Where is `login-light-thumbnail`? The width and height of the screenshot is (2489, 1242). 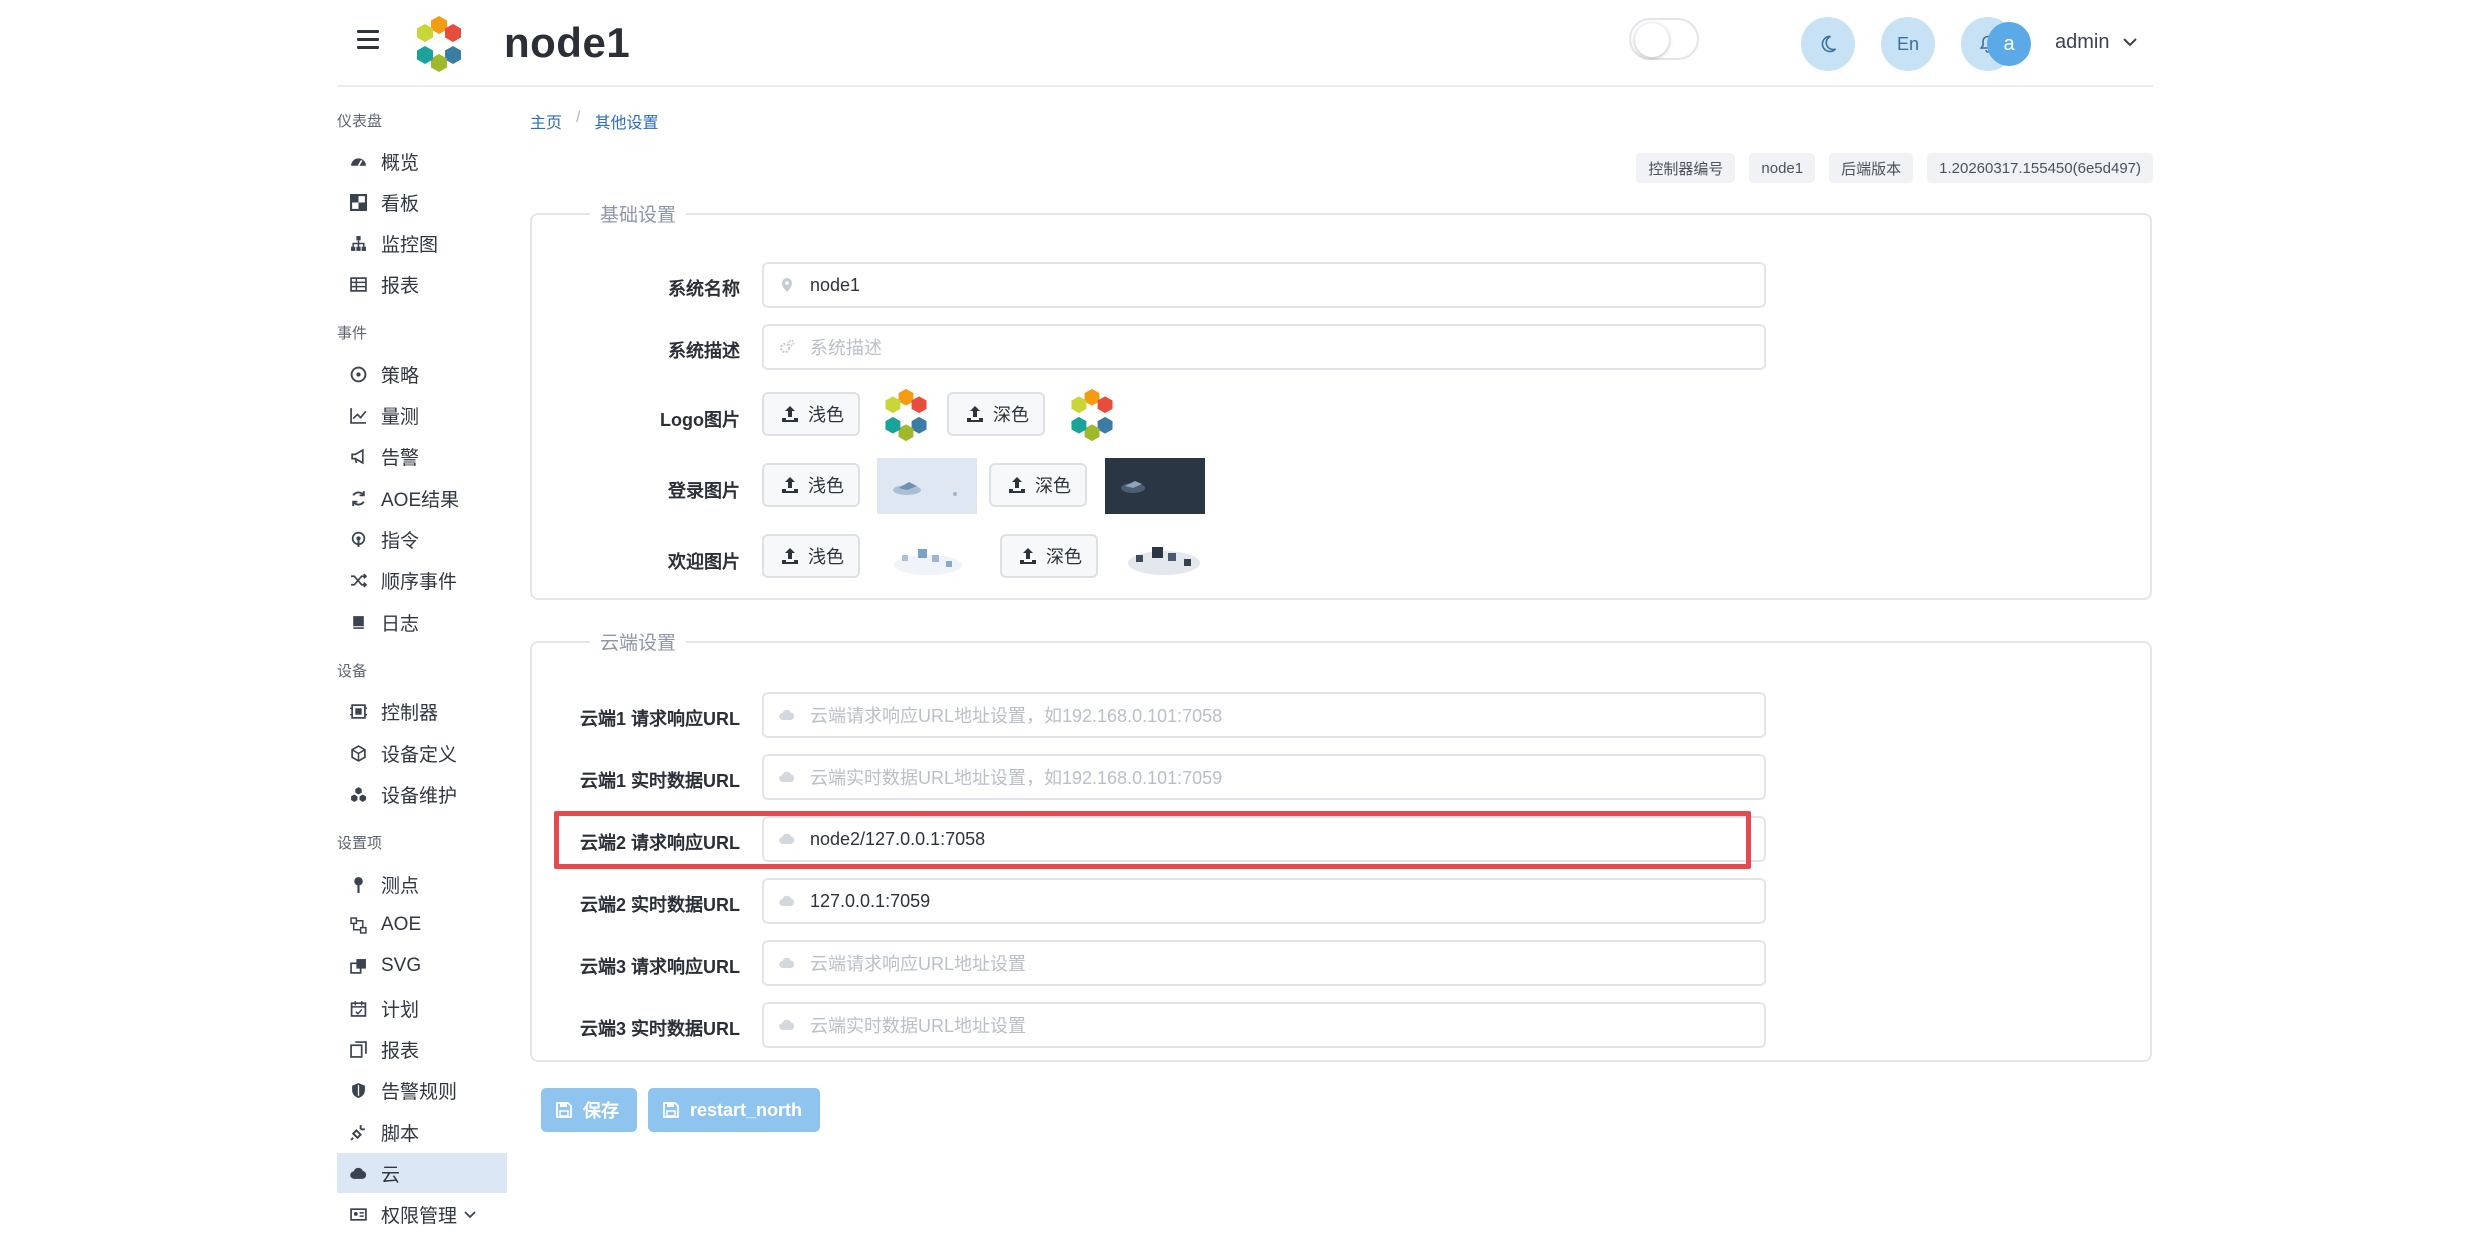
login-light-thumbnail is located at coordinates (927, 486).